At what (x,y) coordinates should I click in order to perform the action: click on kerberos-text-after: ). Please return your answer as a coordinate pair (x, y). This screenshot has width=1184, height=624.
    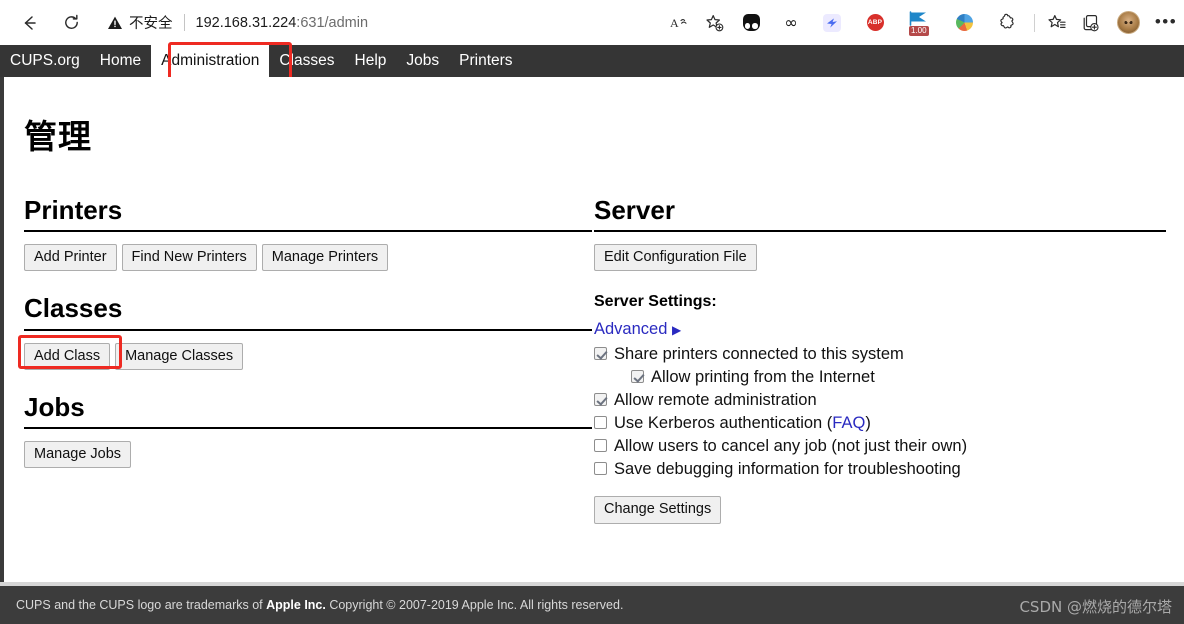
    Looking at the image, I should click on (868, 423).